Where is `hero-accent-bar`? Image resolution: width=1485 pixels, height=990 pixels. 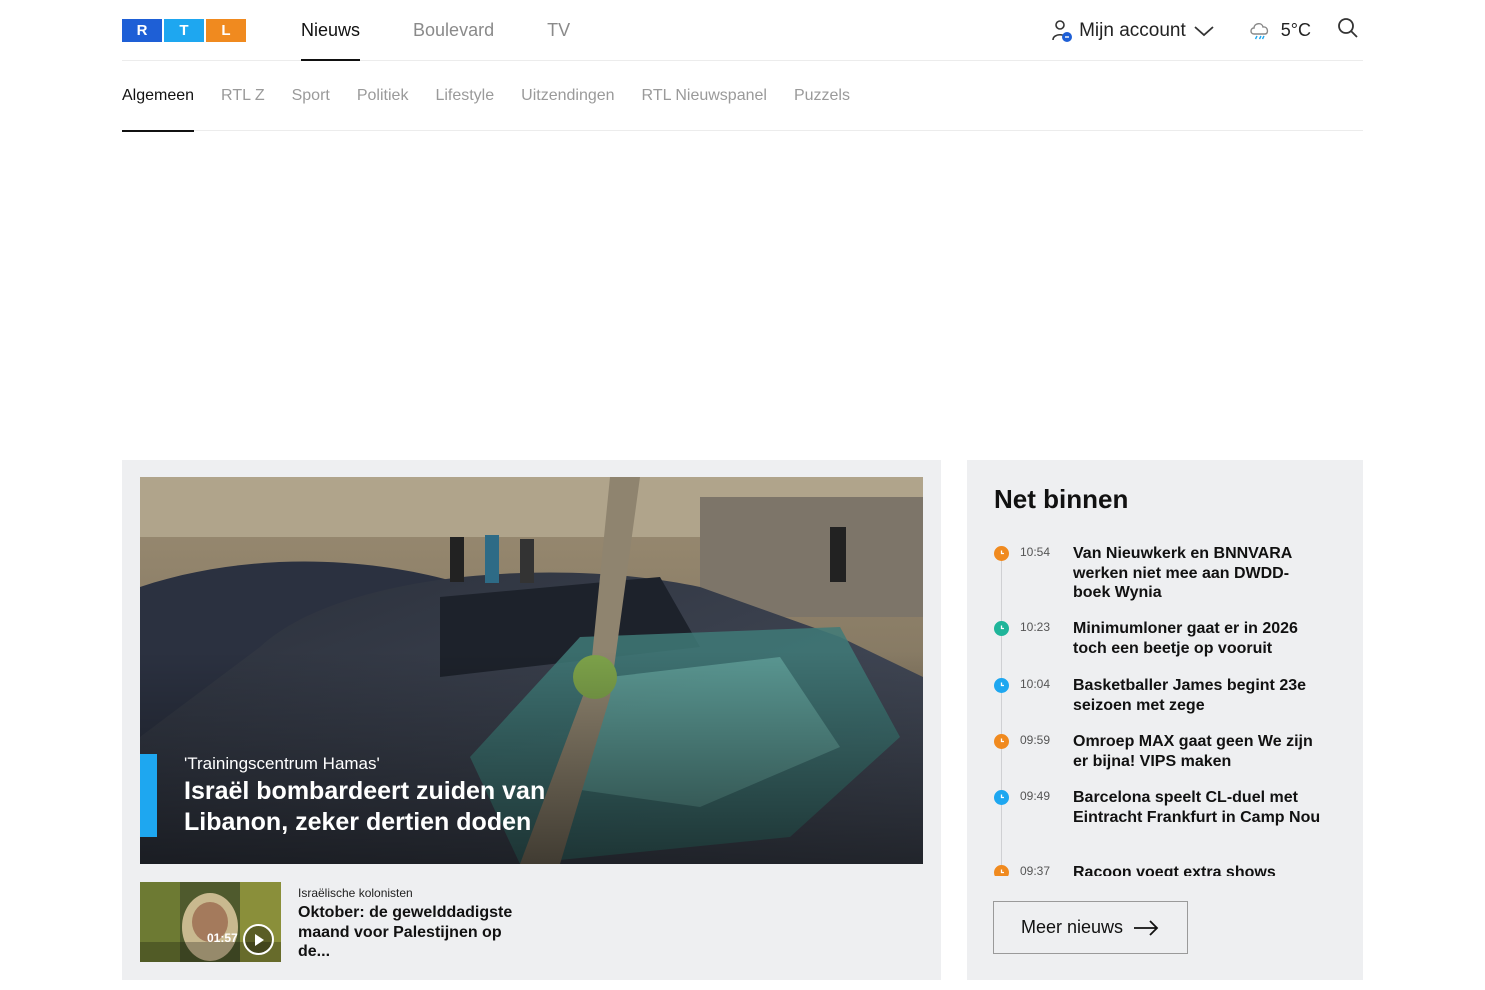
hero-accent-bar is located at coordinates (148, 795).